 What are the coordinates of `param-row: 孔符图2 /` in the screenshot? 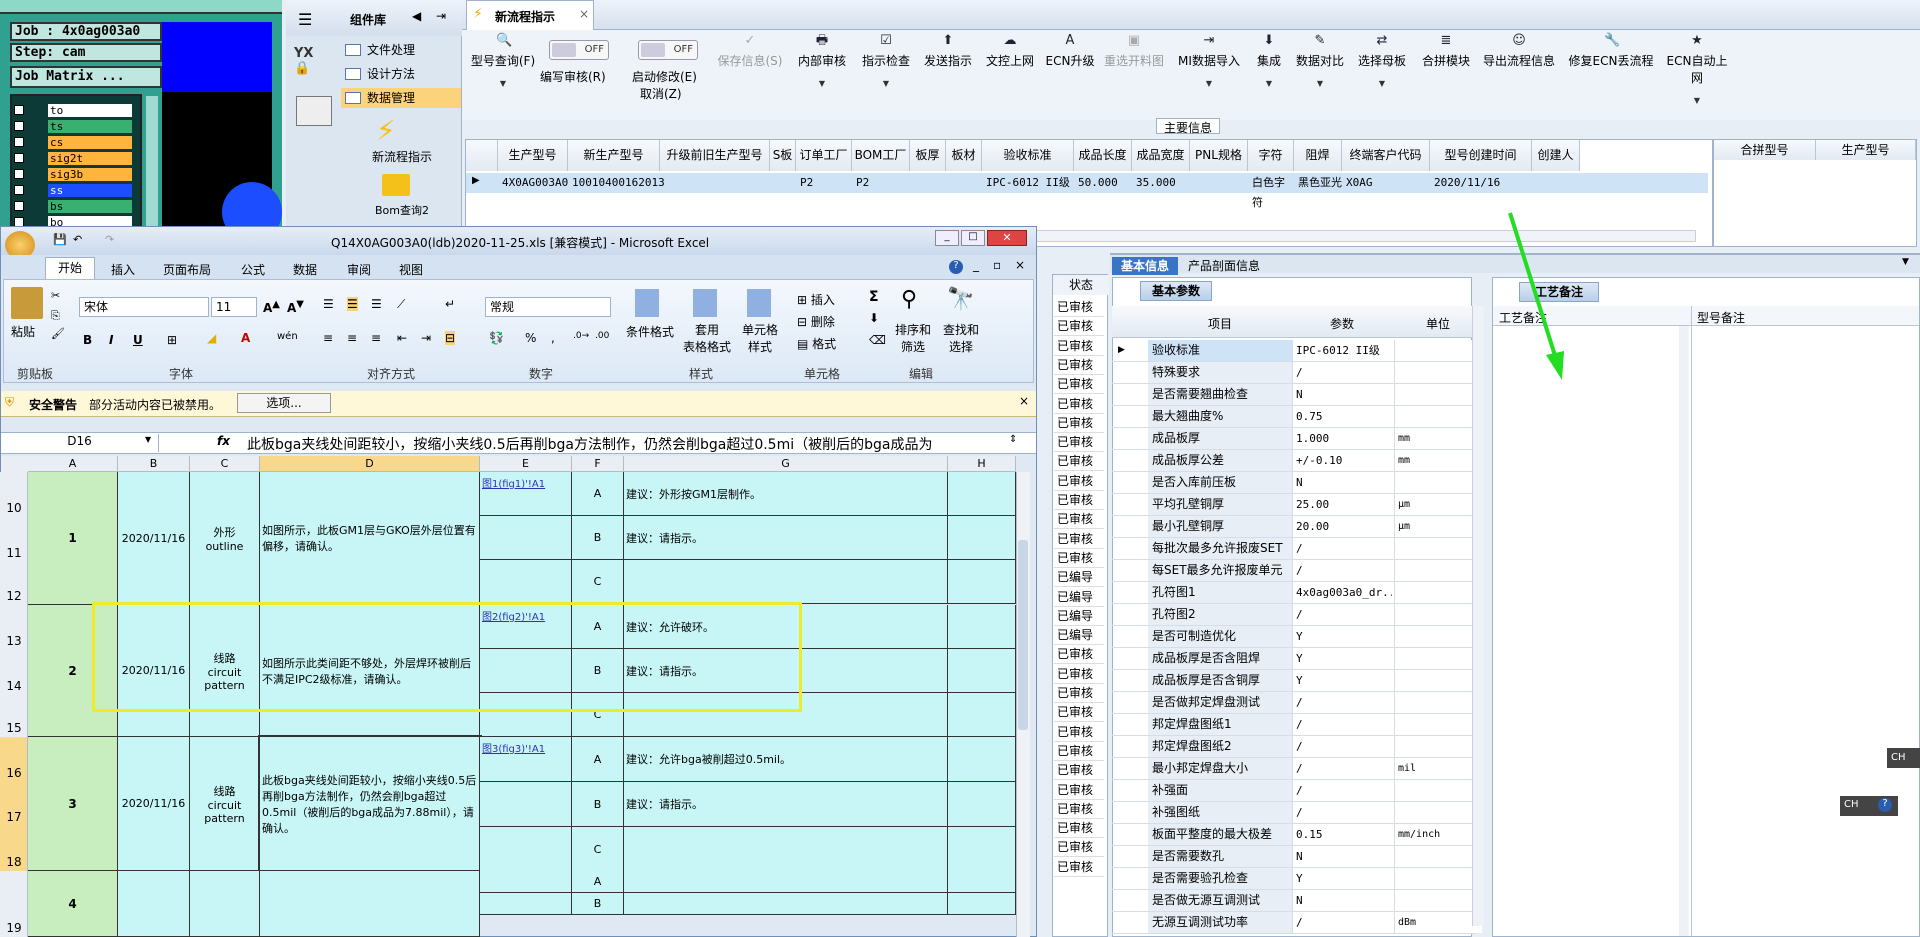 It's located at (1297, 615).